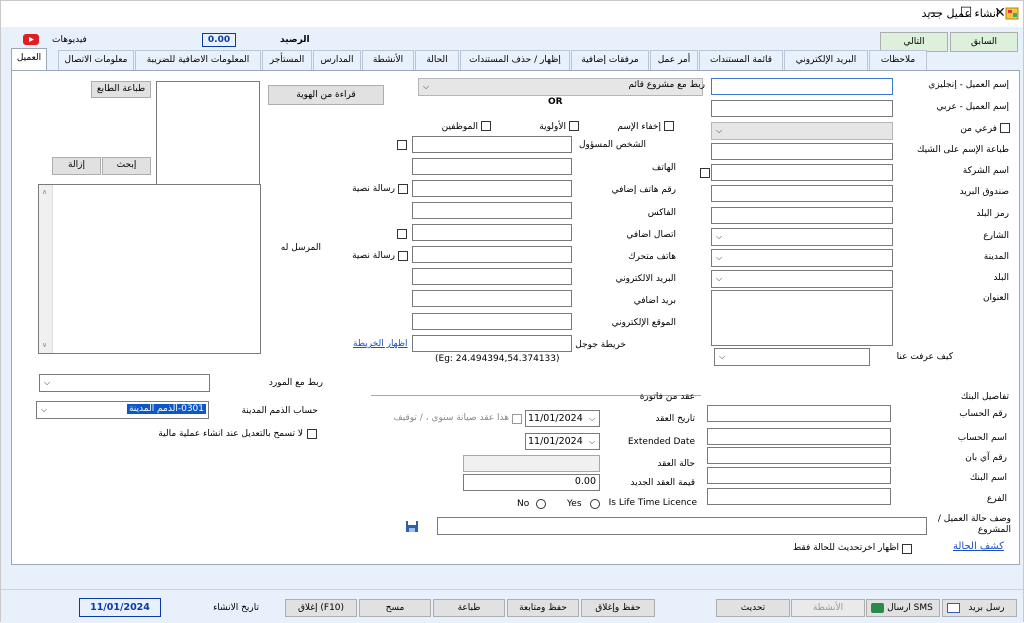 The width and height of the screenshot is (1024, 623). I want to click on city-label: المدينة, so click(996, 257).